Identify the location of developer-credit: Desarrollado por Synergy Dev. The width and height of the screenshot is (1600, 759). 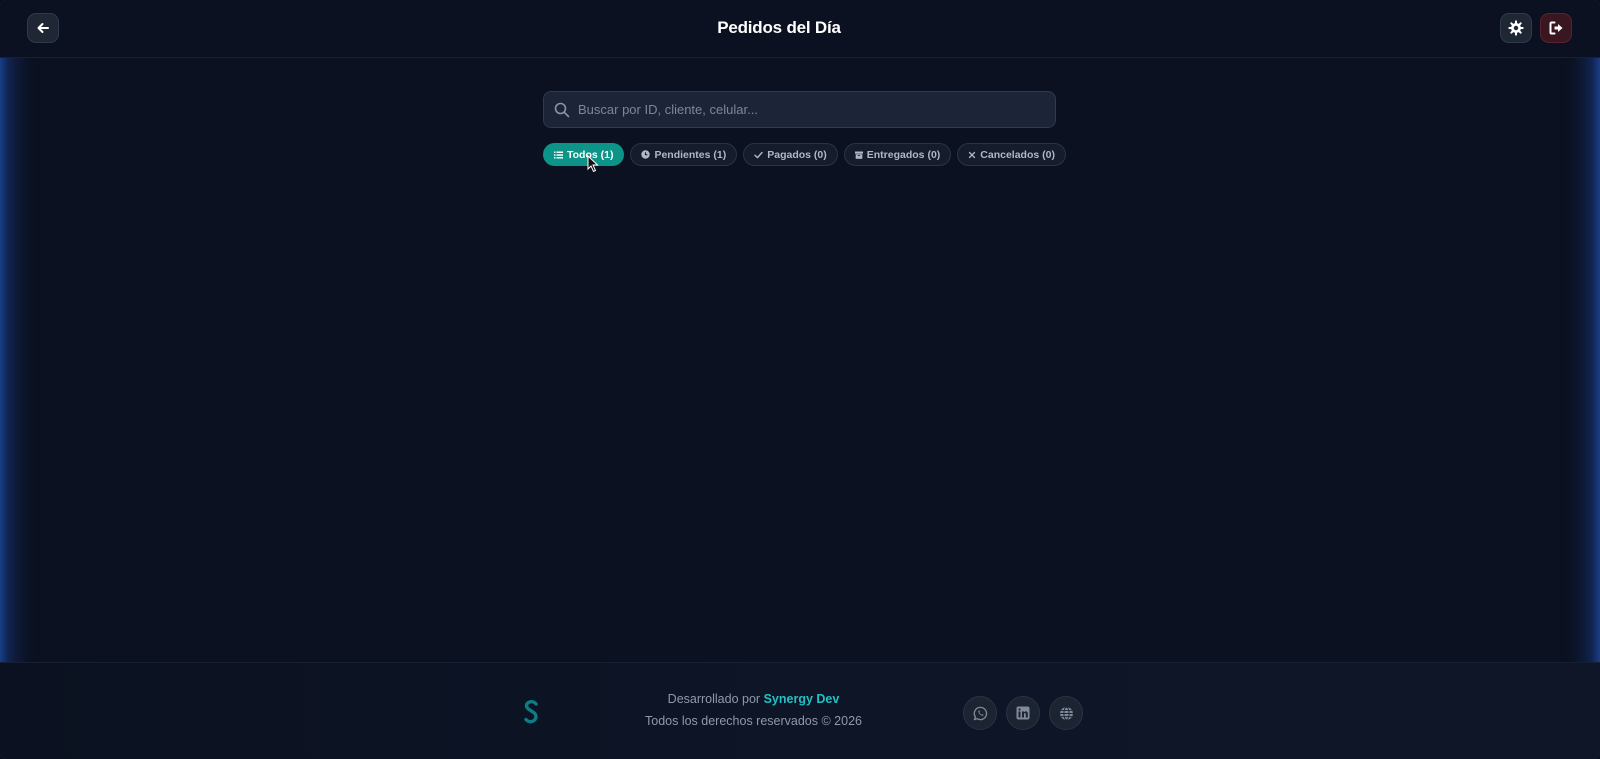
(753, 699).